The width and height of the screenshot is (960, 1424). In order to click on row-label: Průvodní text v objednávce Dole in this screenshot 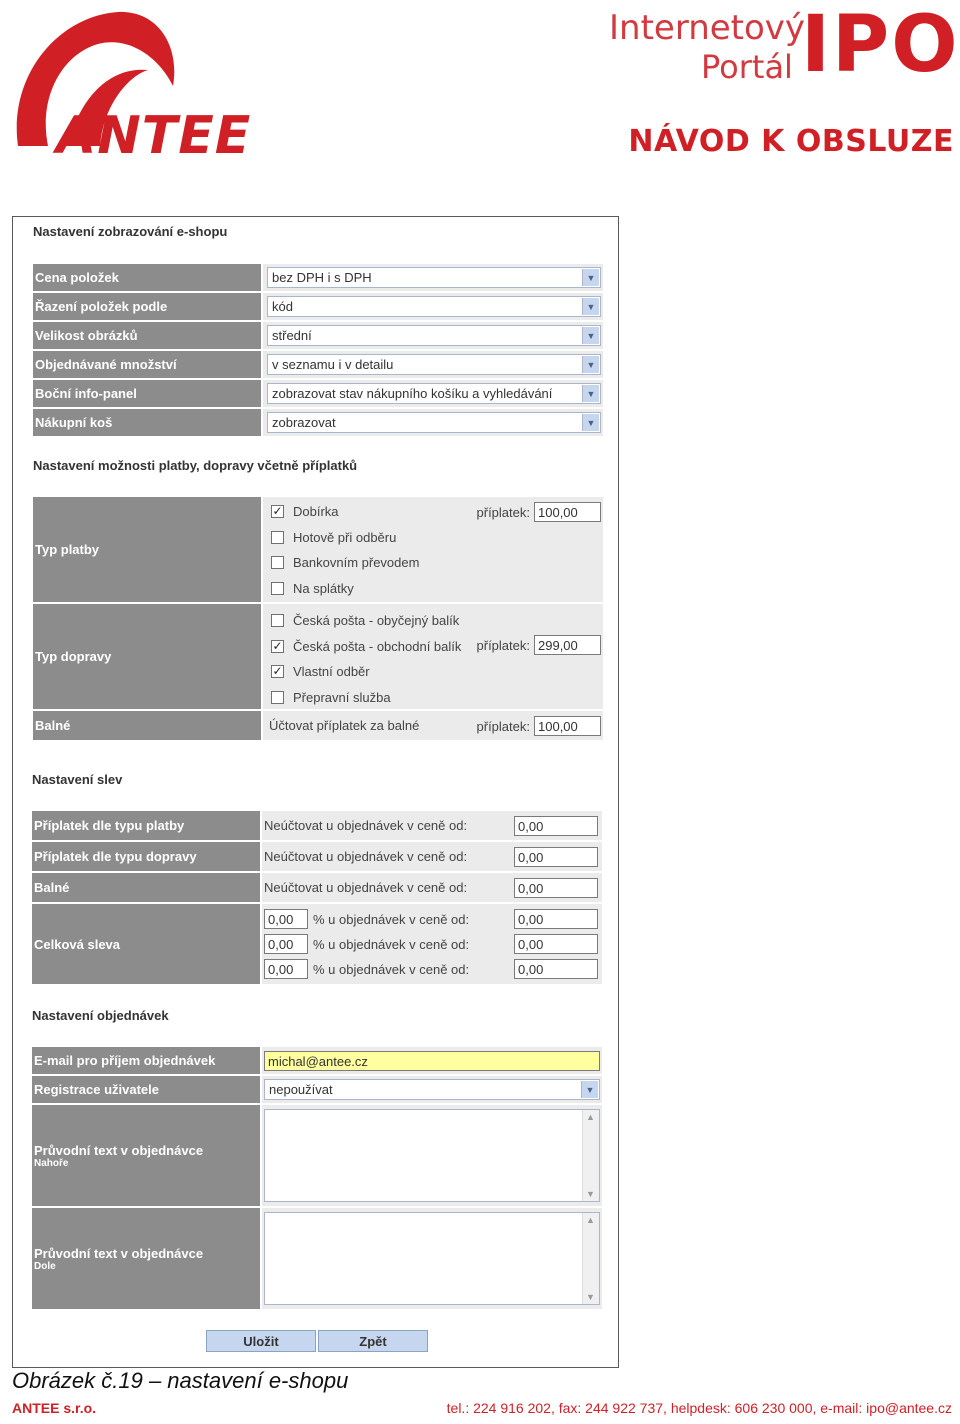, I will do `click(146, 1259)`.